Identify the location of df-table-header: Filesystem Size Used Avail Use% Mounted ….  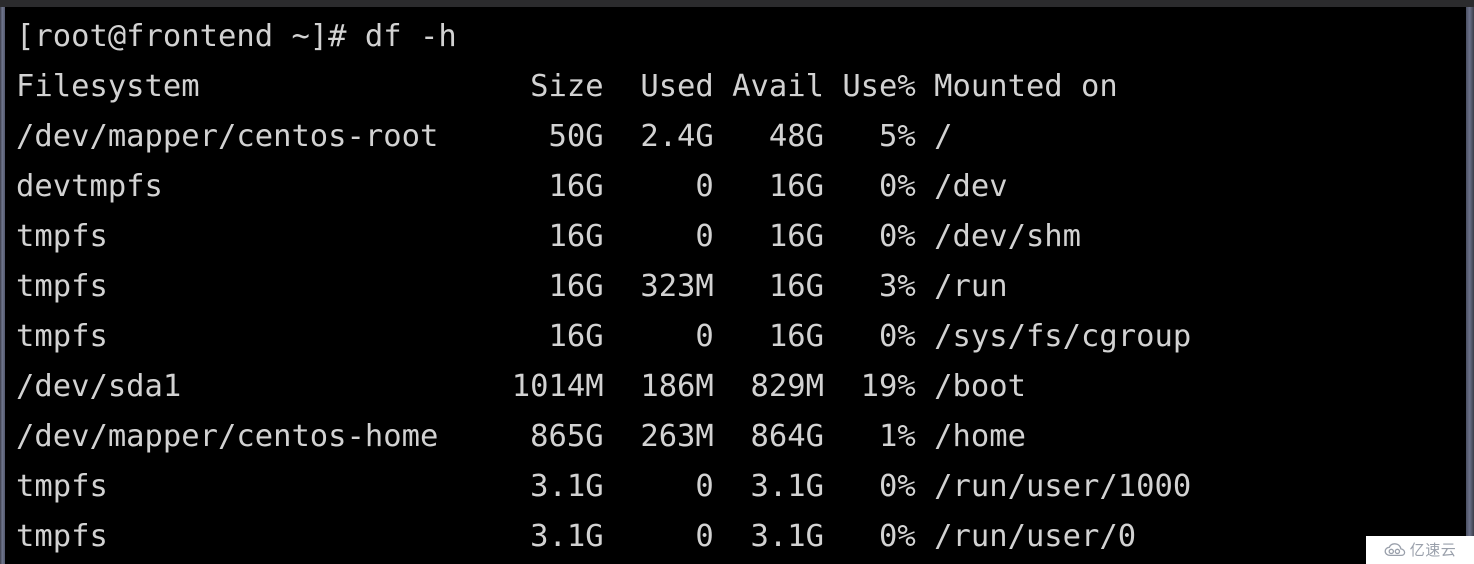
(567, 86).